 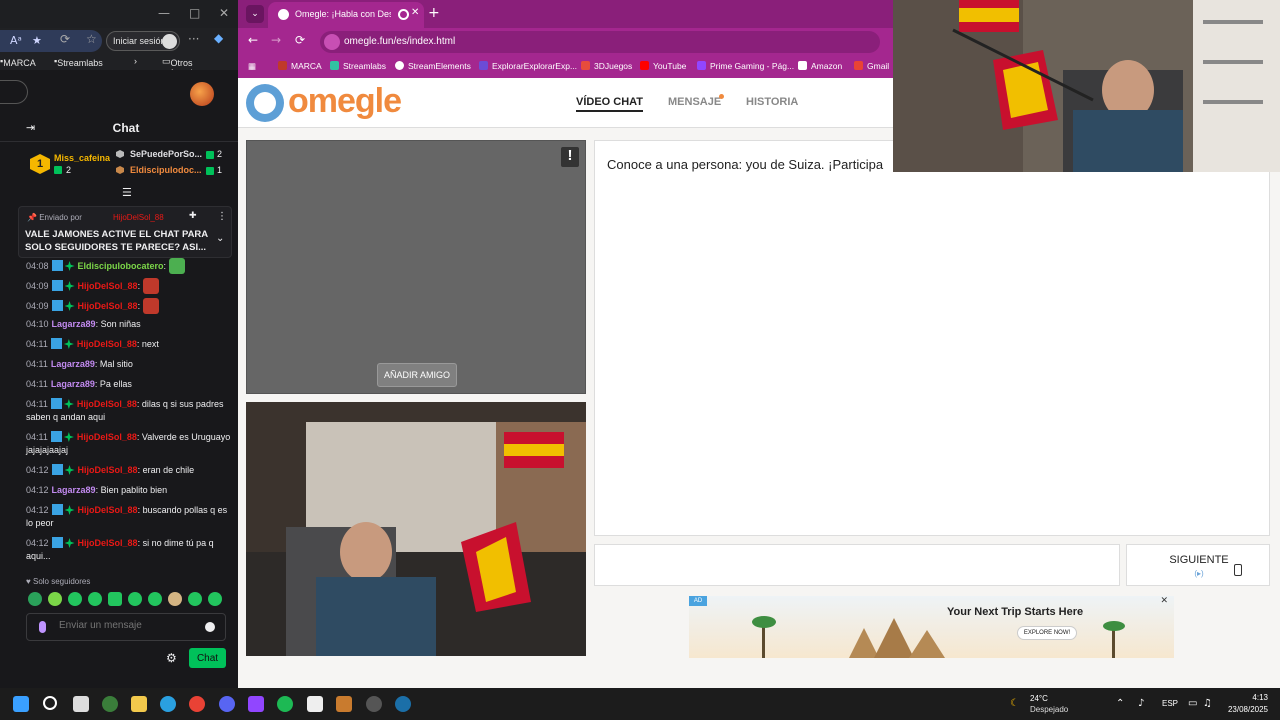 What do you see at coordinates (772, 102) in the screenshot?
I see `nav-history: HISTORIA` at bounding box center [772, 102].